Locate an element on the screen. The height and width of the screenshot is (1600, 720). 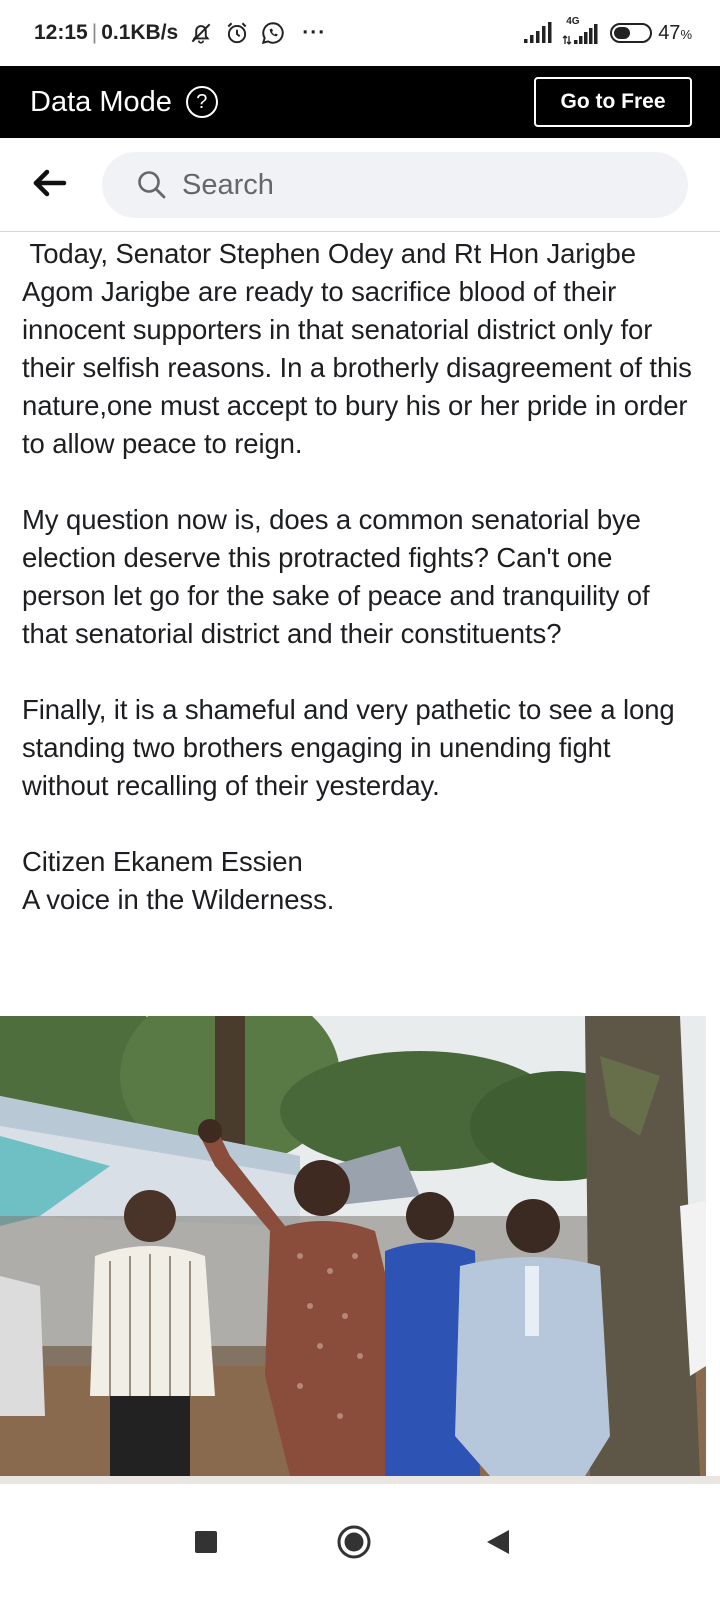
data-mode-label: Data Mode is located at coordinates (101, 101).